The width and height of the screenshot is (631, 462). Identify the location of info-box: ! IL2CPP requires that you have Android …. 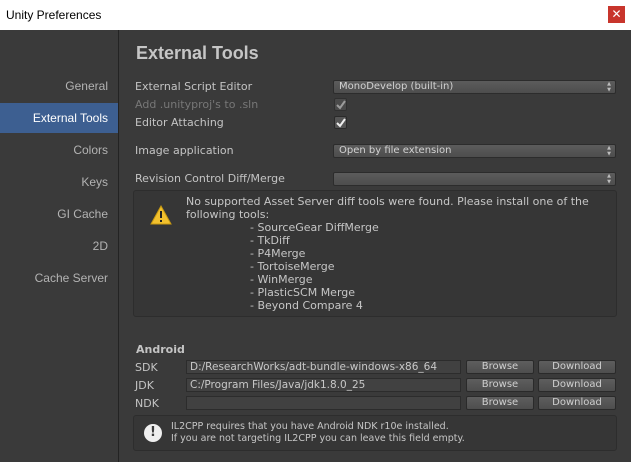
(375, 433).